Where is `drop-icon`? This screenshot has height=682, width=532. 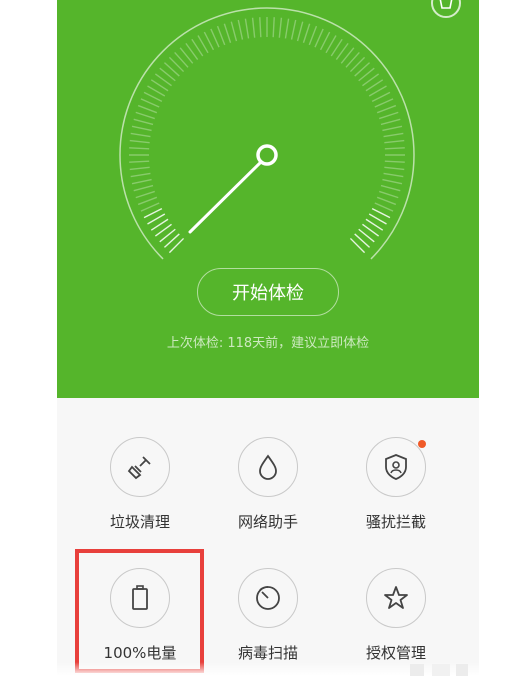 drop-icon is located at coordinates (268, 467).